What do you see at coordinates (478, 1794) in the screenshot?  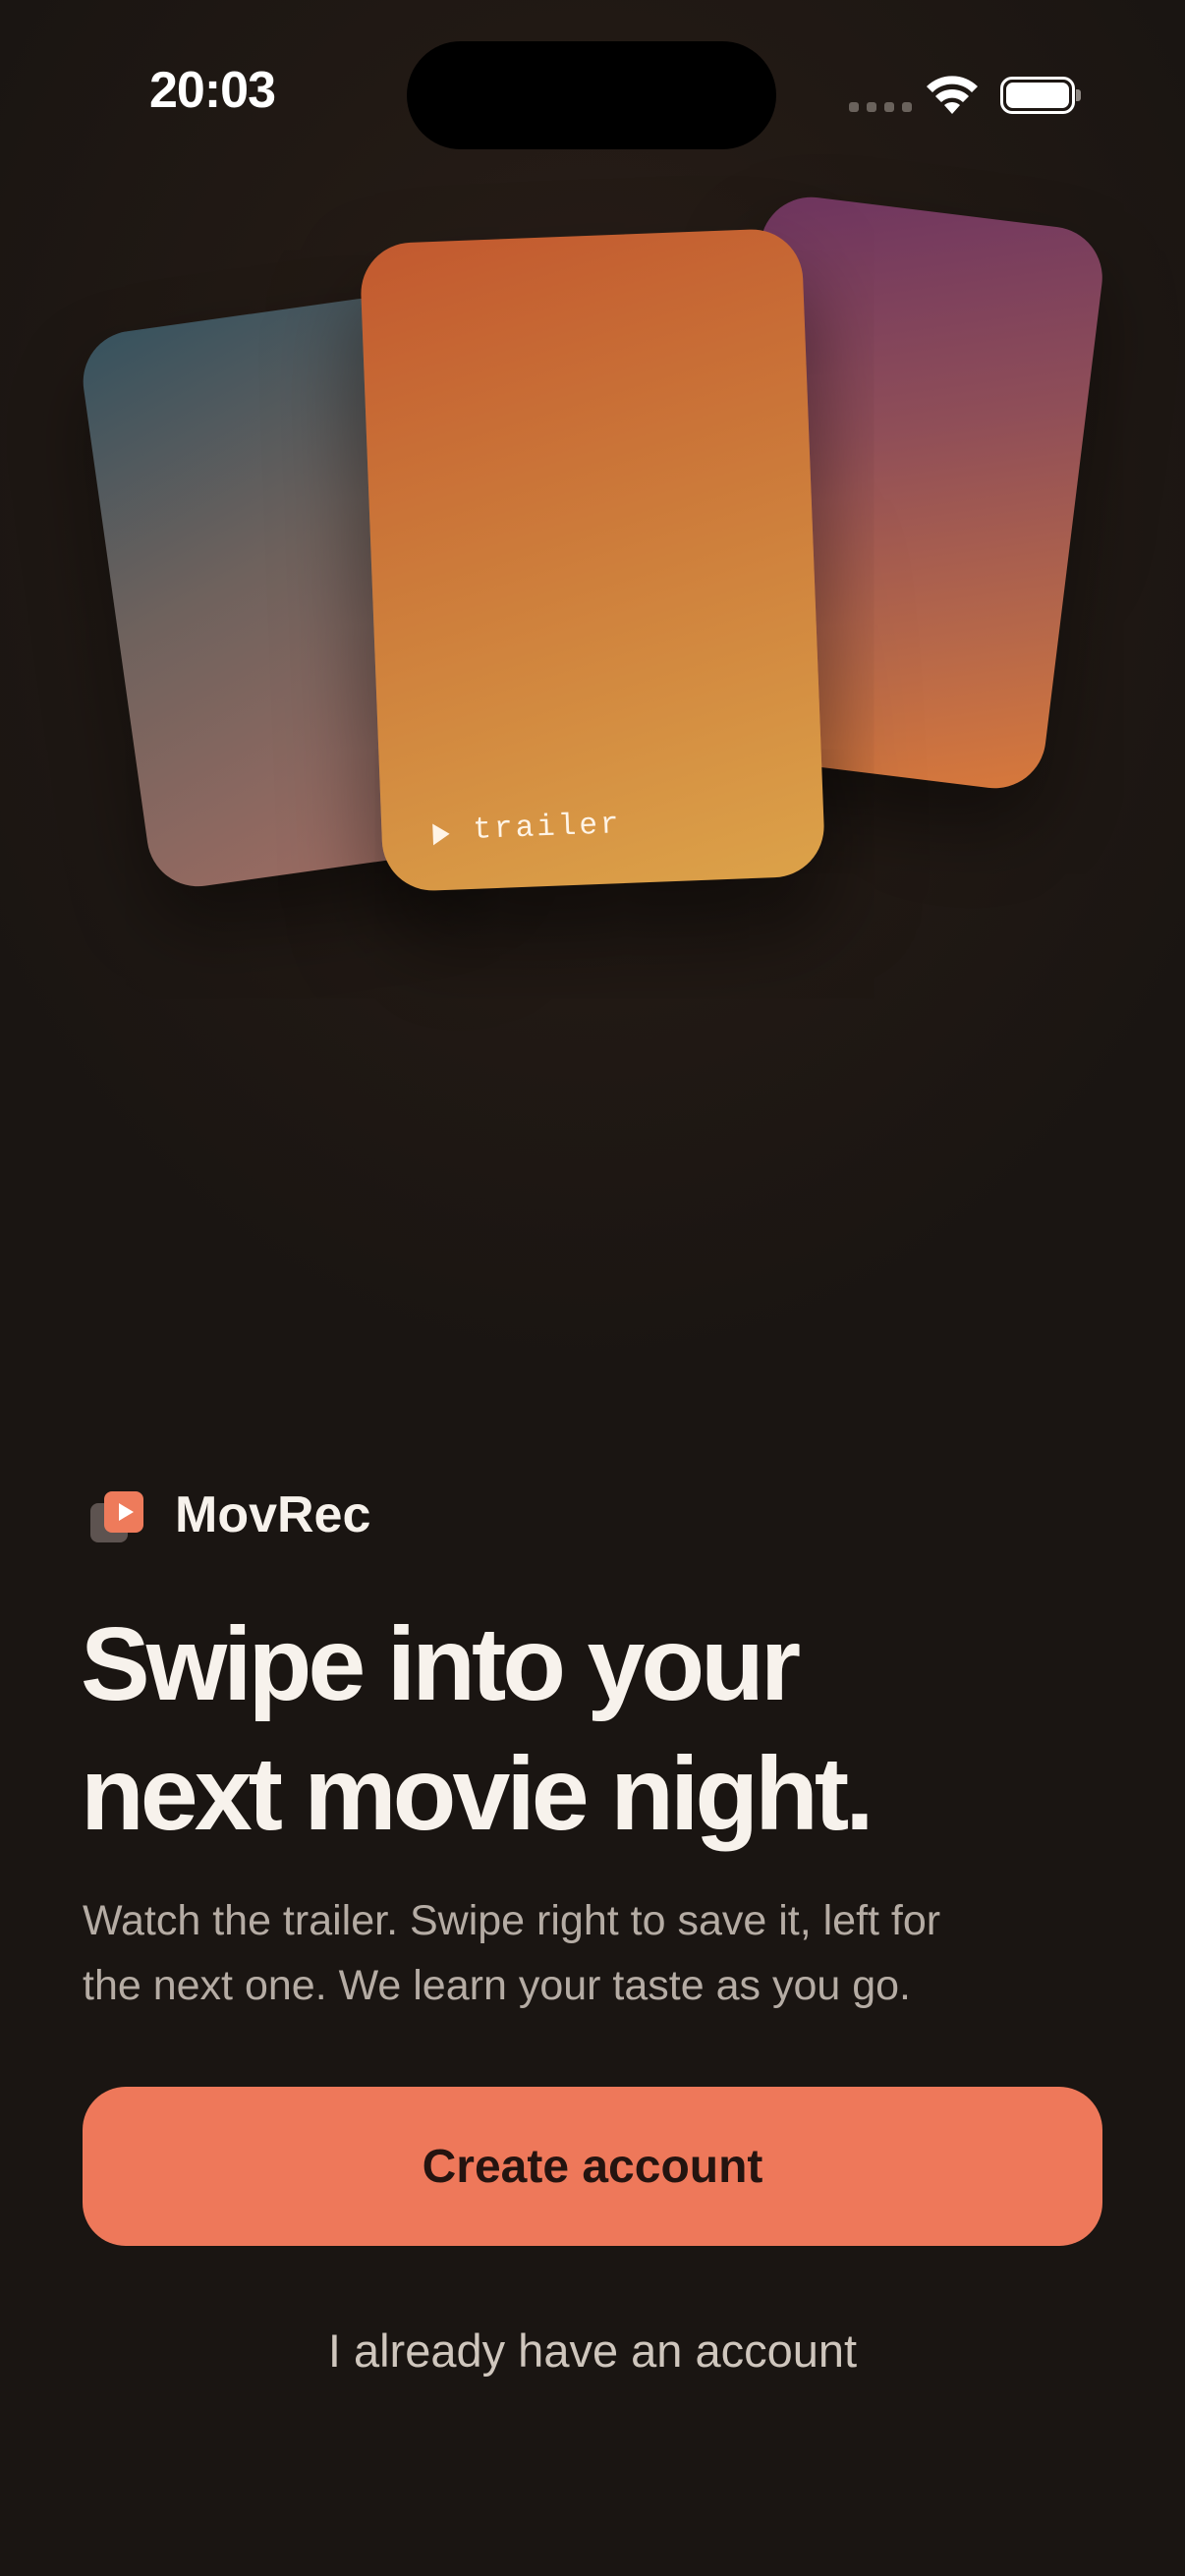 I see `headline-line-2: next movie night.` at bounding box center [478, 1794].